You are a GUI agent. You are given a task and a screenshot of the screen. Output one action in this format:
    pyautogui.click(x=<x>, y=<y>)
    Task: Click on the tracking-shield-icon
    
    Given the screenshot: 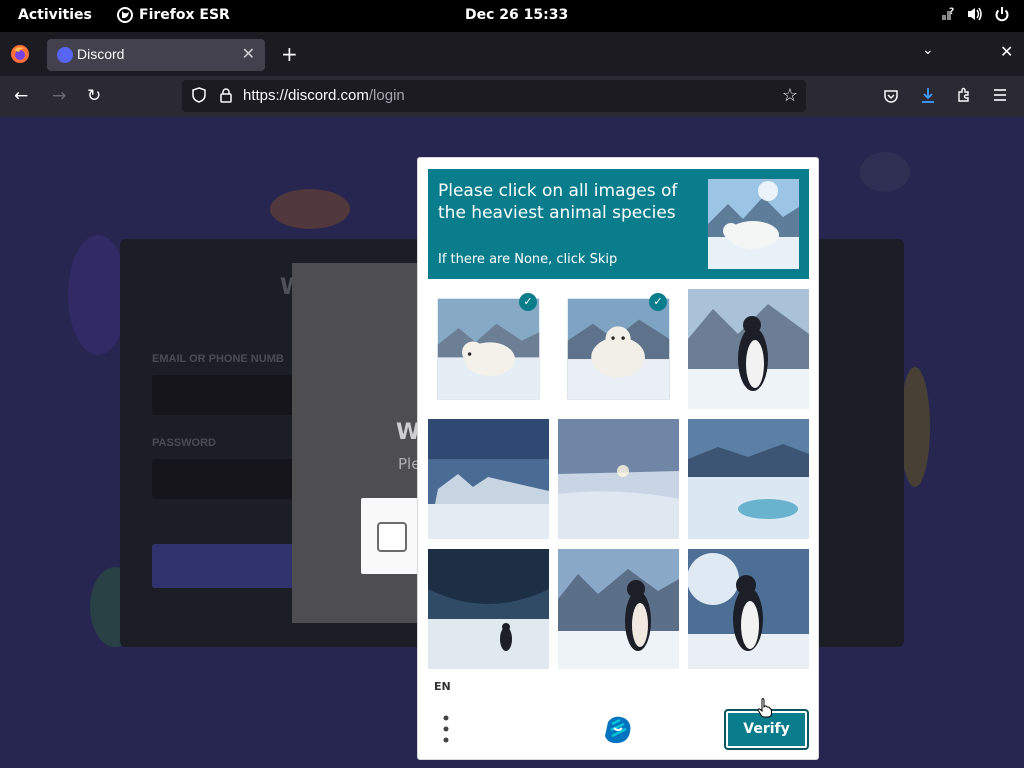 What is the action you would take?
    pyautogui.click(x=199, y=95)
    